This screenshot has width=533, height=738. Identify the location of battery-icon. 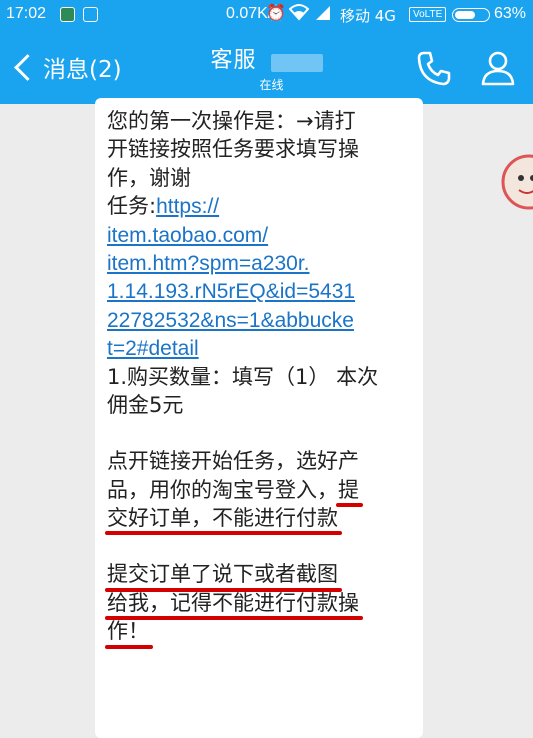
(471, 15).